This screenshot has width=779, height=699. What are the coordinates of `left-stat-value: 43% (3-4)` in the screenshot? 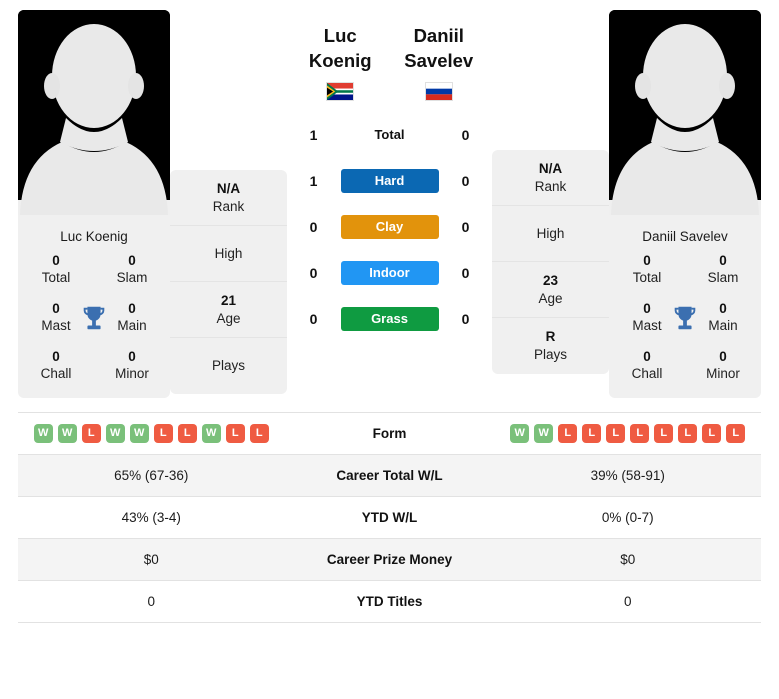 It's located at (151, 518).